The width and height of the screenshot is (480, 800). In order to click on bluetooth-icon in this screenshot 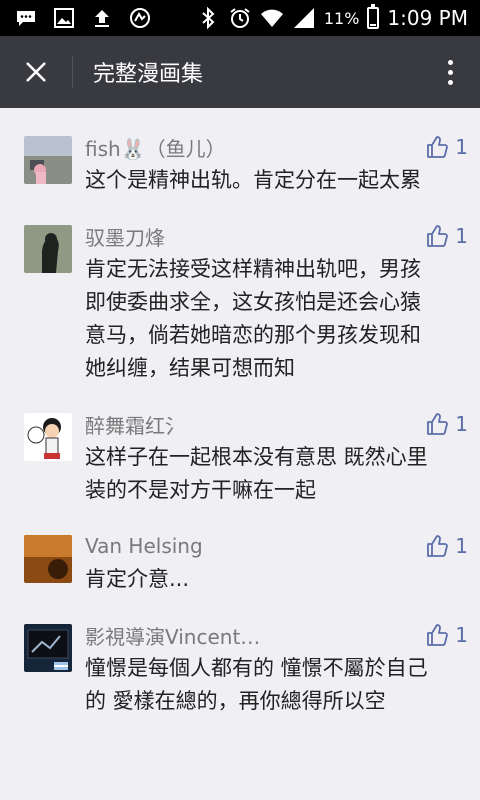, I will do `click(208, 18)`.